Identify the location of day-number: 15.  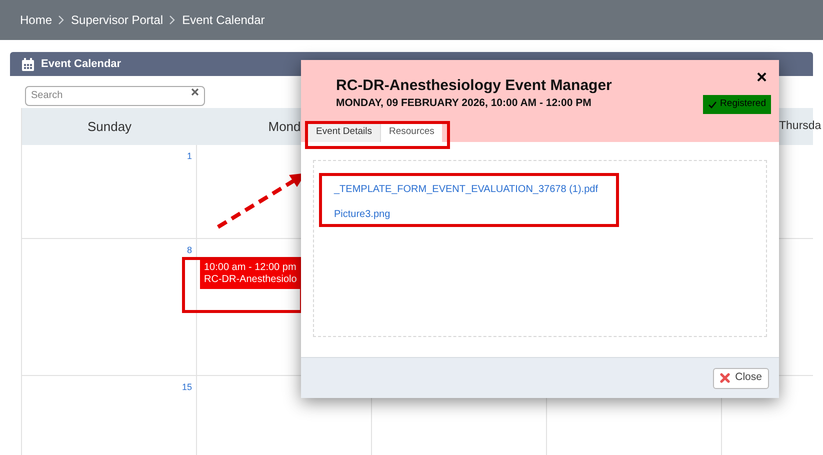
(187, 387).